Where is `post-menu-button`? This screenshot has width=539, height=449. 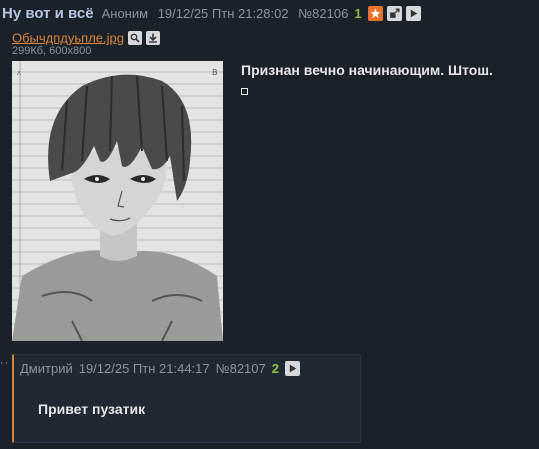
post-menu-button is located at coordinates (413, 13).